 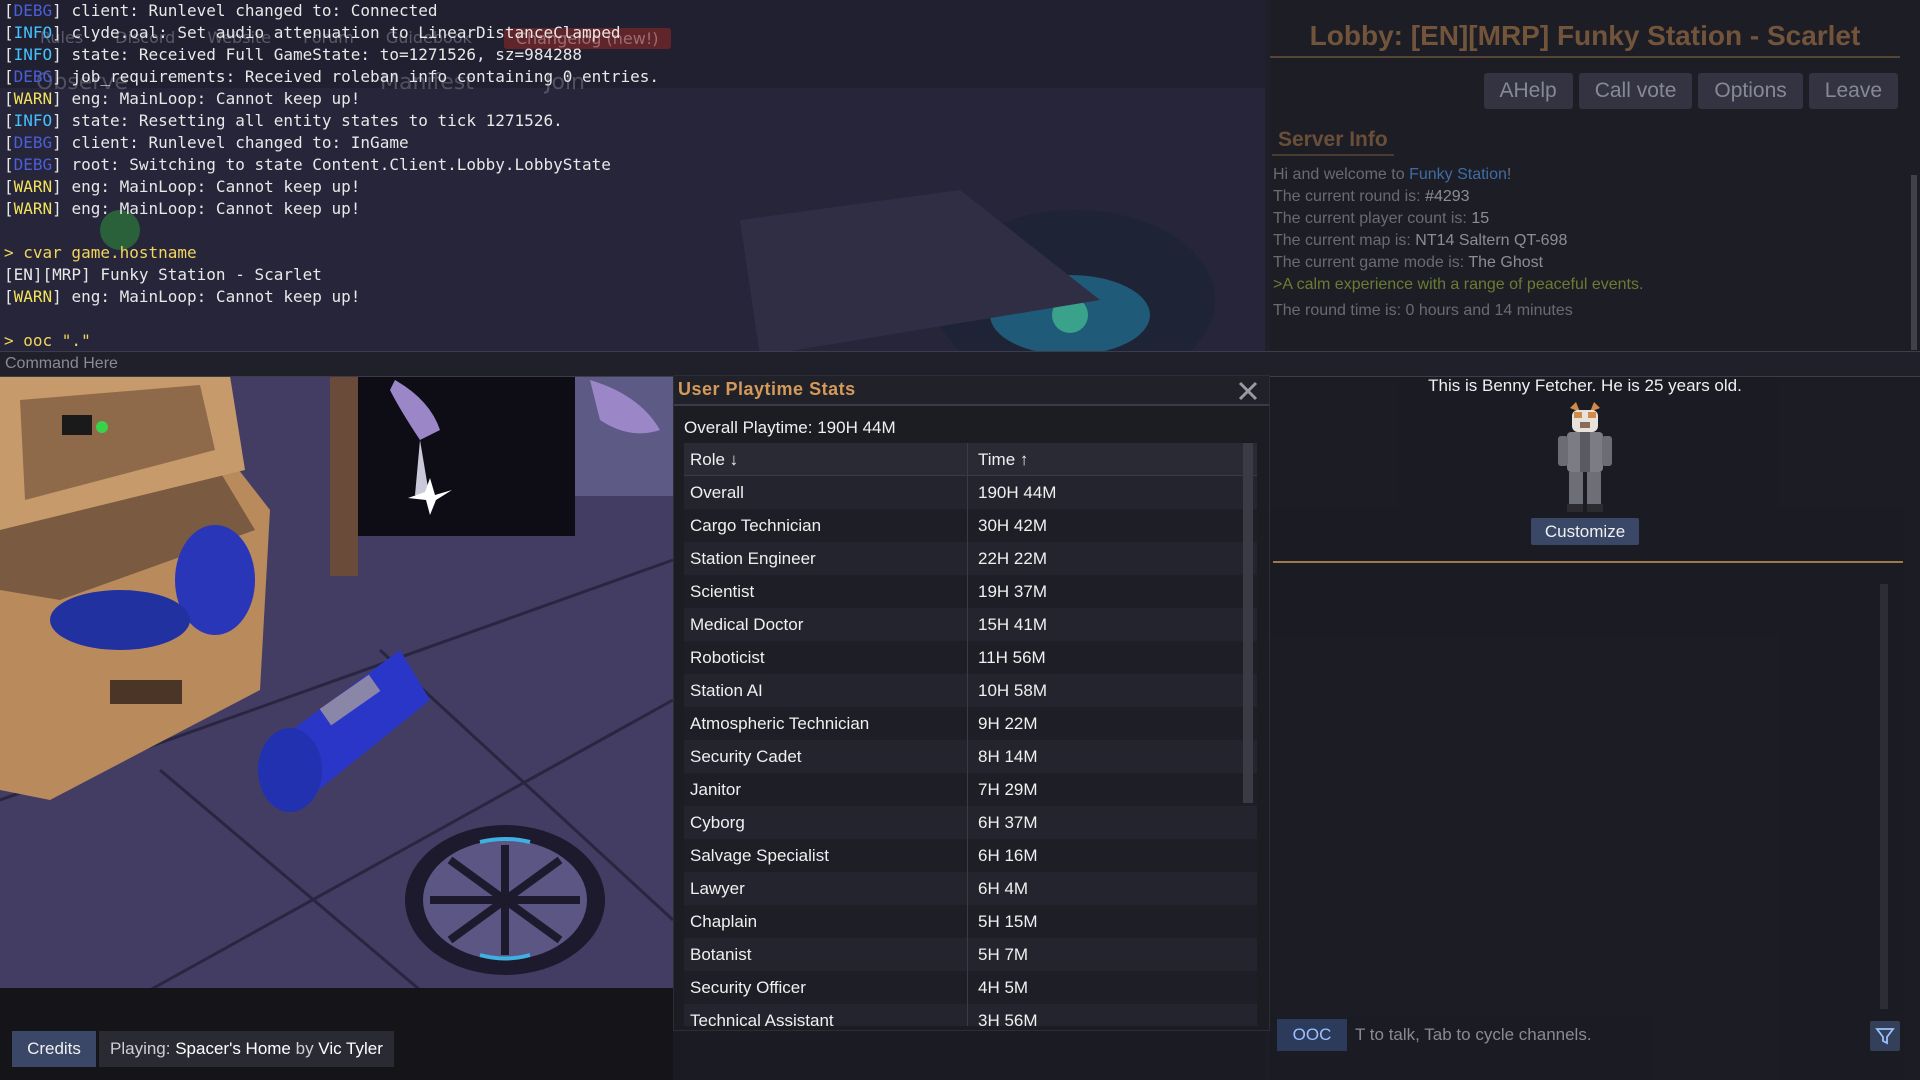 I want to click on time-cell: 190H 44M, so click(x=1017, y=492).